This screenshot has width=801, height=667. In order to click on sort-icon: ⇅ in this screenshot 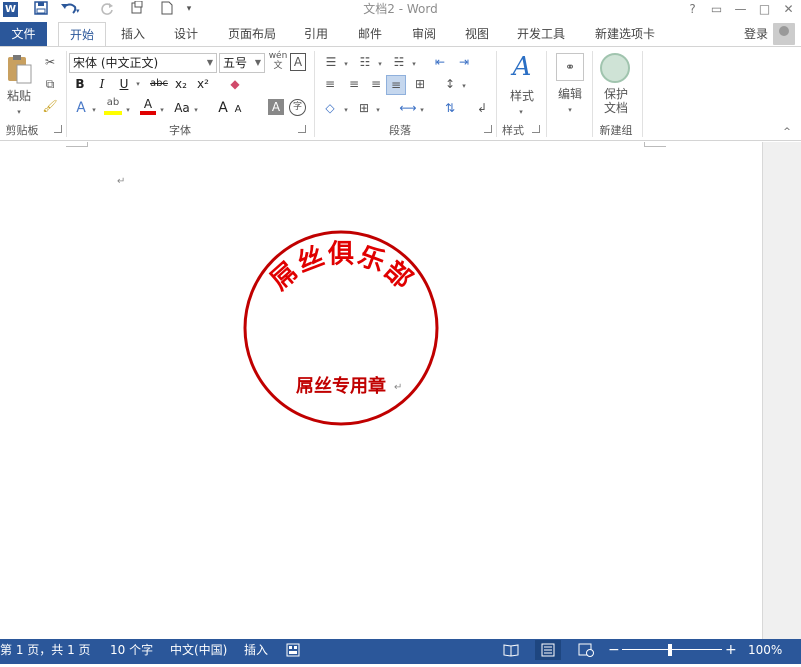, I will do `click(450, 108)`.